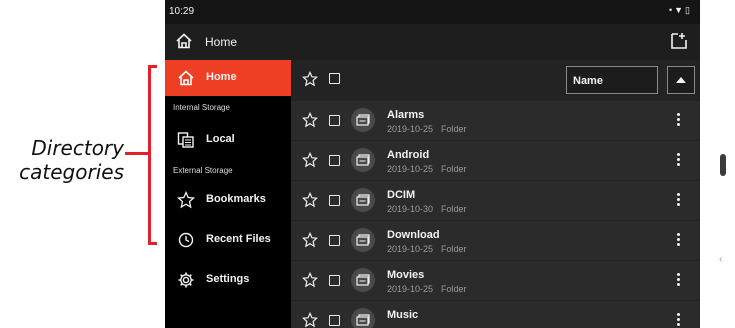 The height and width of the screenshot is (328, 735). I want to click on status-icons: •▼▯, so click(680, 10).